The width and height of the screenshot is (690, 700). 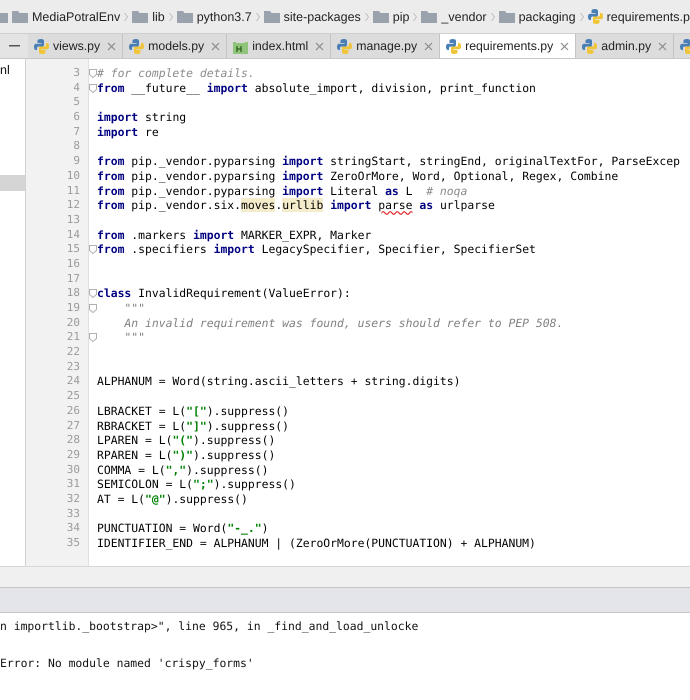 I want to click on line-number: 4, so click(x=76, y=88).